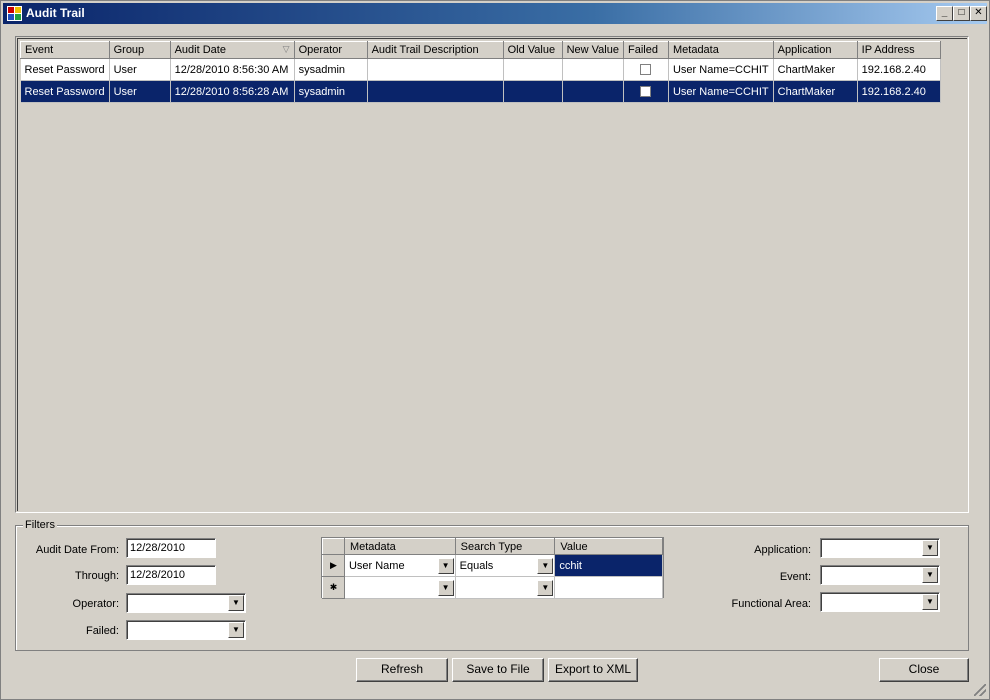  What do you see at coordinates (95, 604) in the screenshot?
I see `operator-label: Operator:` at bounding box center [95, 604].